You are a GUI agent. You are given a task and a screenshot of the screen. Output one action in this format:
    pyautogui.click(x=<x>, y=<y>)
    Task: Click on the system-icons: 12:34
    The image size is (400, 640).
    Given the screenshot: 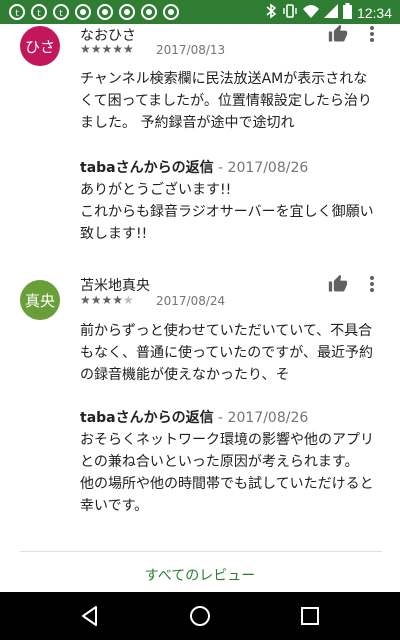 What is the action you would take?
    pyautogui.click(x=328, y=12)
    